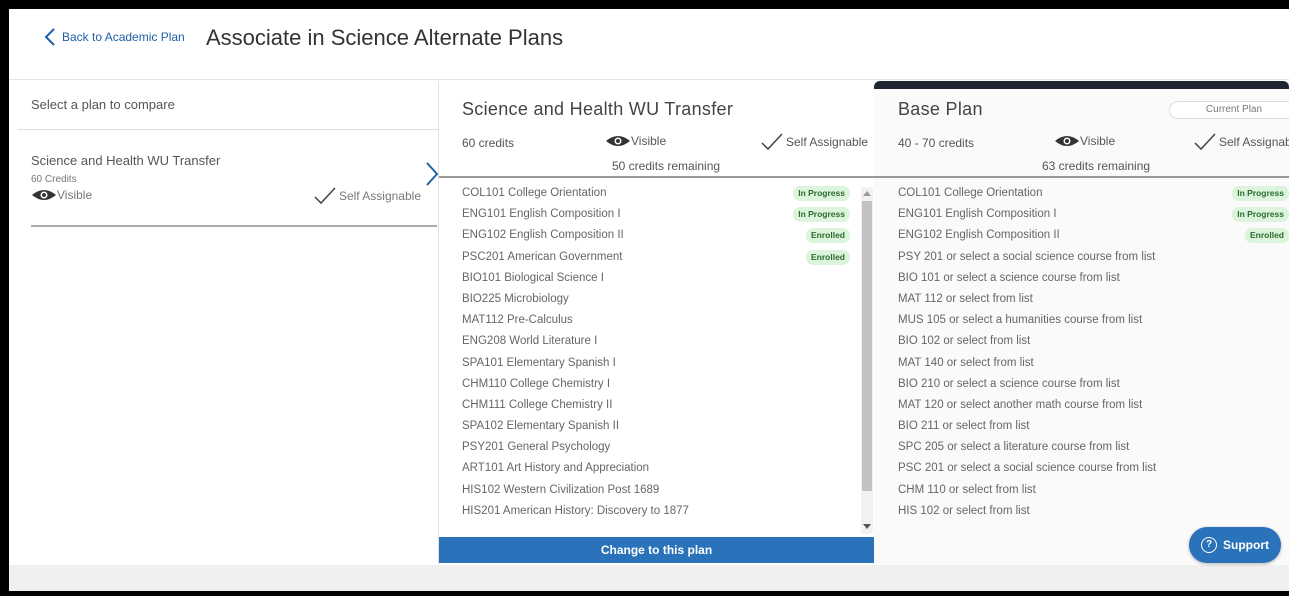 The width and height of the screenshot is (1289, 596). Describe the element at coordinates (49, 37) in the screenshot. I see `chevron-left-icon` at that location.